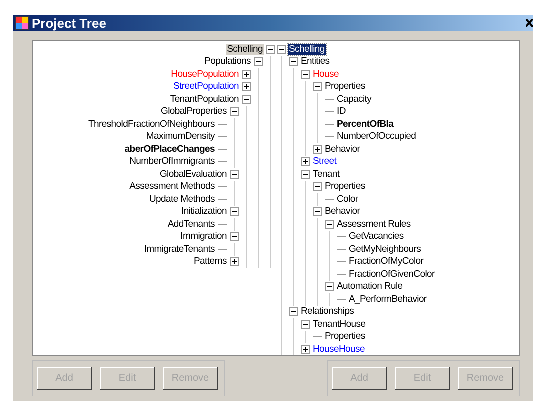 This screenshot has width=533, height=401. I want to click on tree-node-label: Initialization, so click(204, 212).